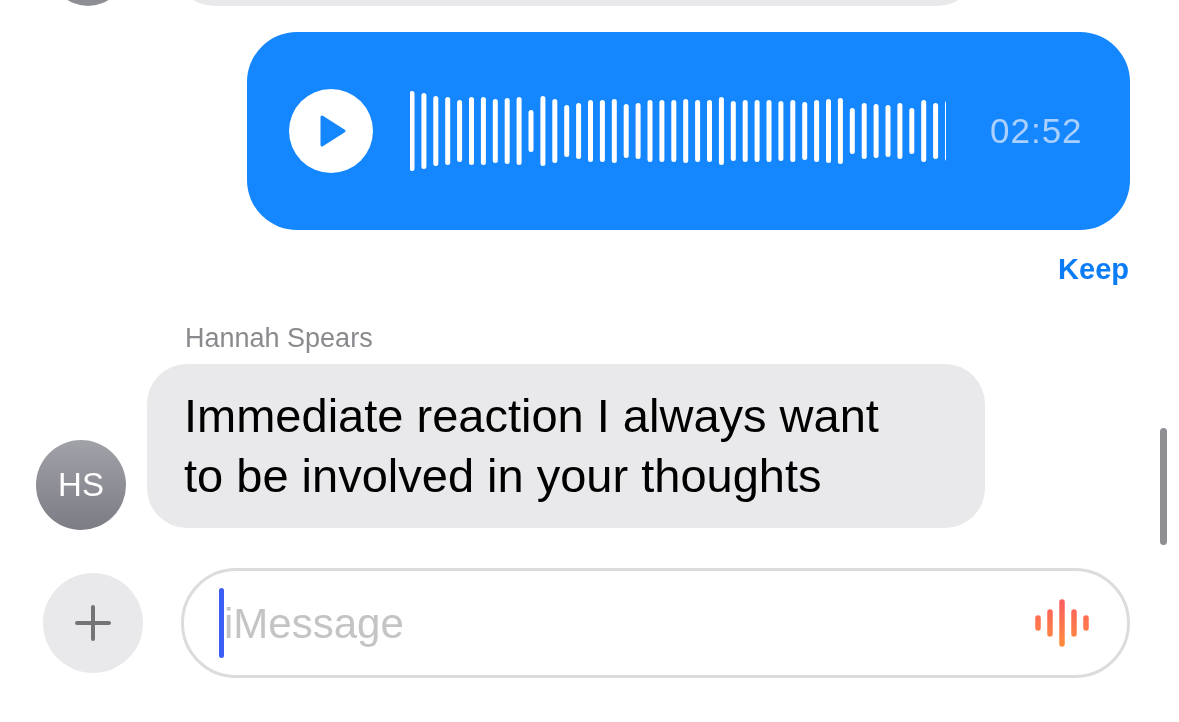 The image size is (1179, 722). Describe the element at coordinates (1163, 486) in the screenshot. I see `scrollbar` at that location.